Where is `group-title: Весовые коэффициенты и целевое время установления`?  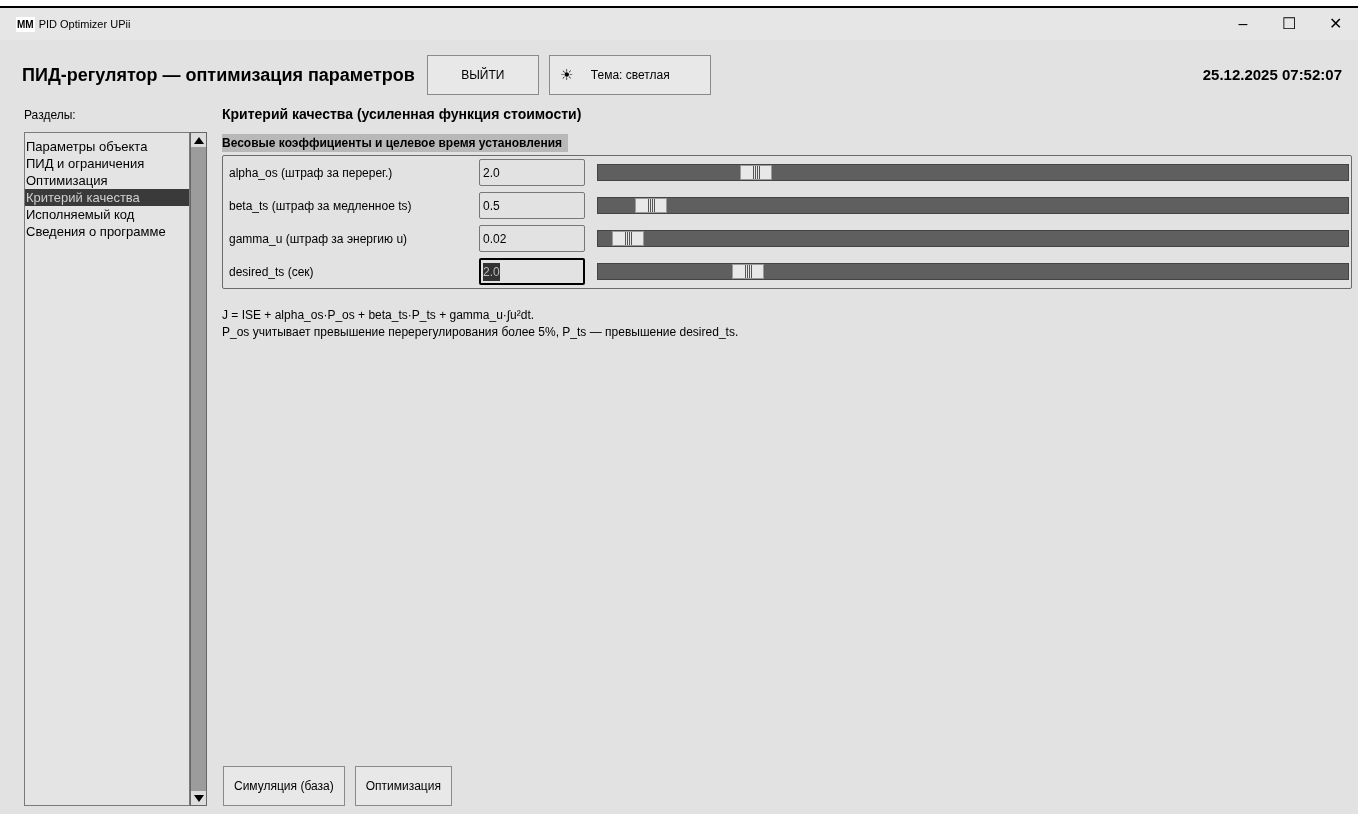
group-title: Весовые коэффициенты и целевое время установления is located at coordinates (395, 143).